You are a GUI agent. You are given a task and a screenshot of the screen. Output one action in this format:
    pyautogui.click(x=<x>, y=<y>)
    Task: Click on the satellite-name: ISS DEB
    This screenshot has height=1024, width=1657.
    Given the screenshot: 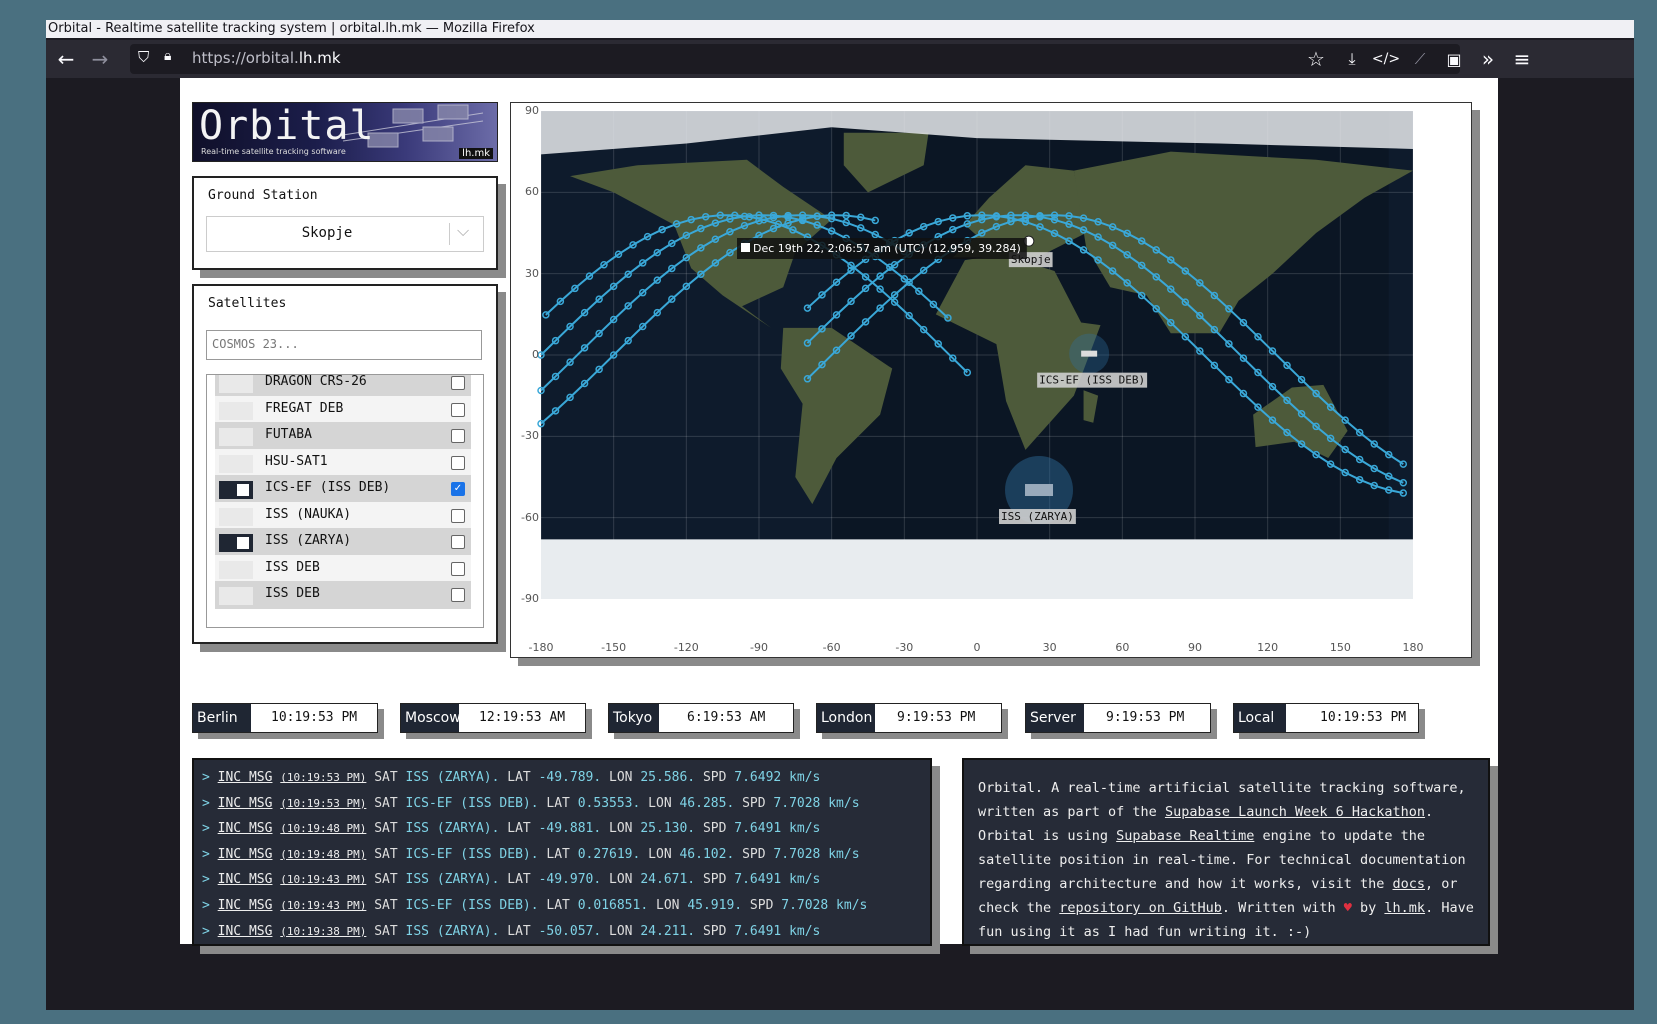 What is the action you would take?
    pyautogui.click(x=292, y=567)
    